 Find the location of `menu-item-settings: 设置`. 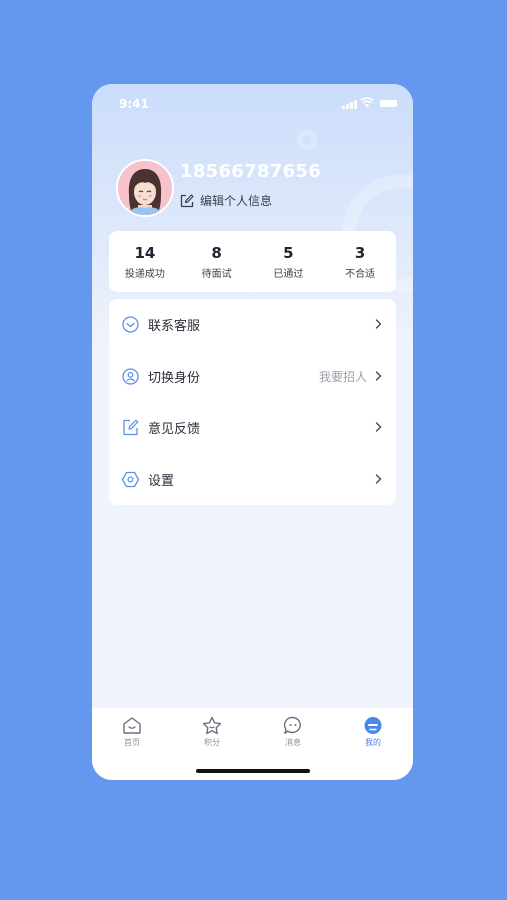

menu-item-settings: 设置 is located at coordinates (252, 480).